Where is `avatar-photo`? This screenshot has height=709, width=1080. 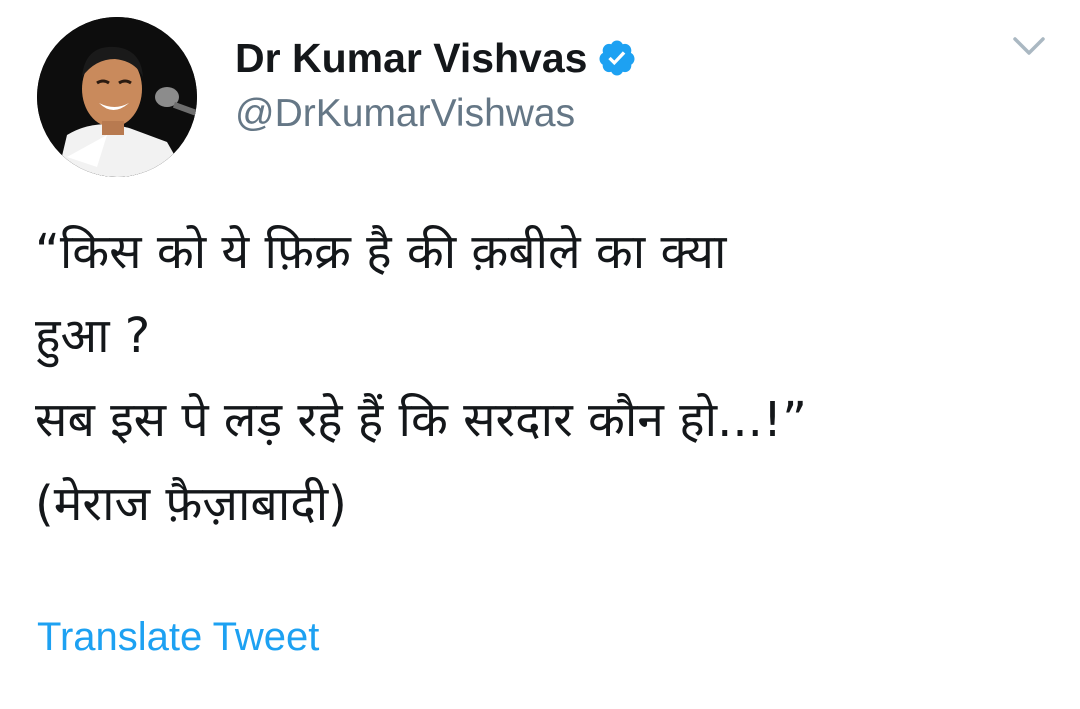 avatar-photo is located at coordinates (117, 97).